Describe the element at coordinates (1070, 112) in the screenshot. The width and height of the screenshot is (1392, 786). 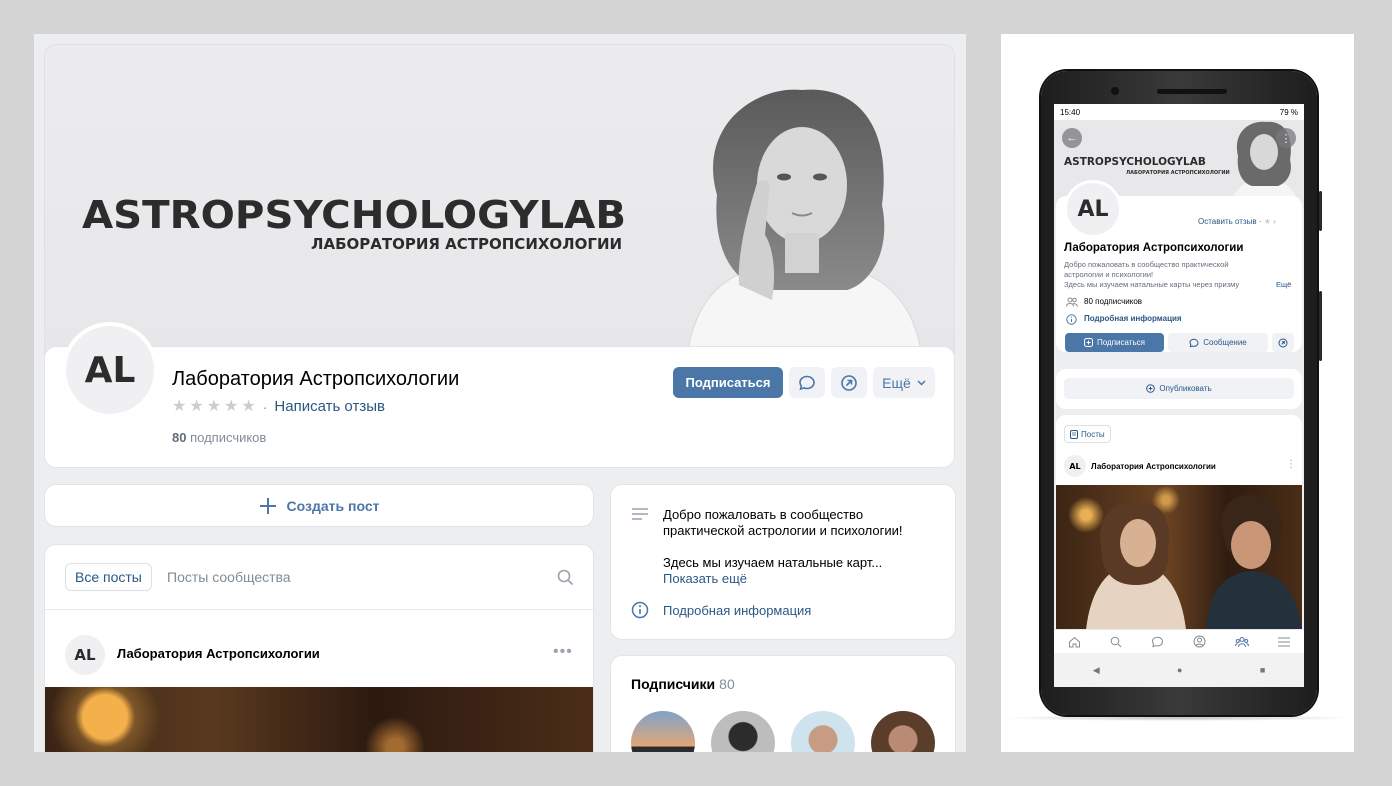
I see `status-time: 15:40` at that location.